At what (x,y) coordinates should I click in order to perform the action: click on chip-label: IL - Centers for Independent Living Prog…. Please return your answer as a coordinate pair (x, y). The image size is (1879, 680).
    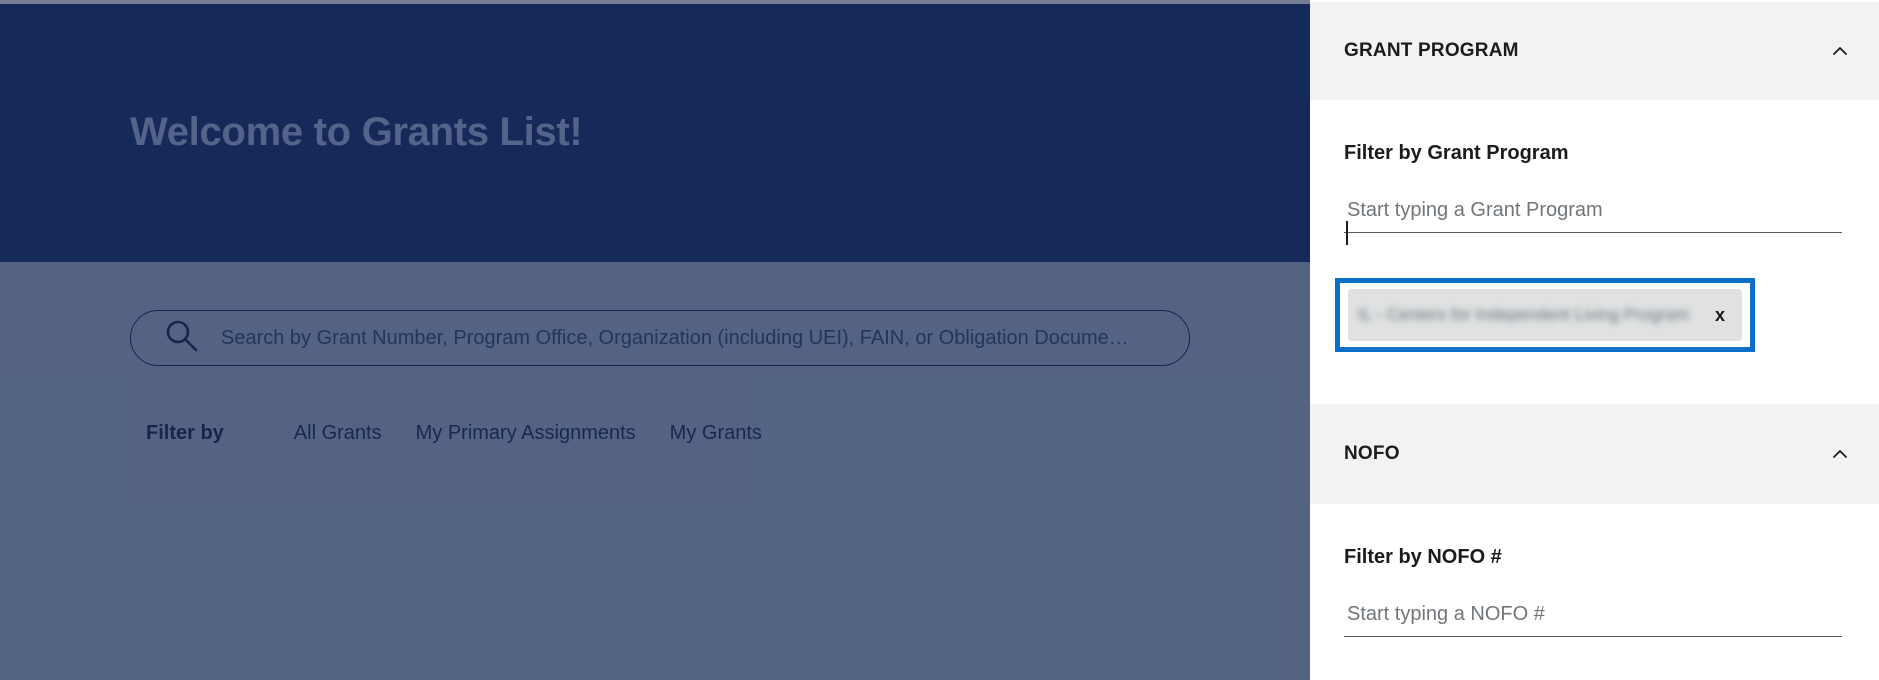
    Looking at the image, I should click on (1524, 314).